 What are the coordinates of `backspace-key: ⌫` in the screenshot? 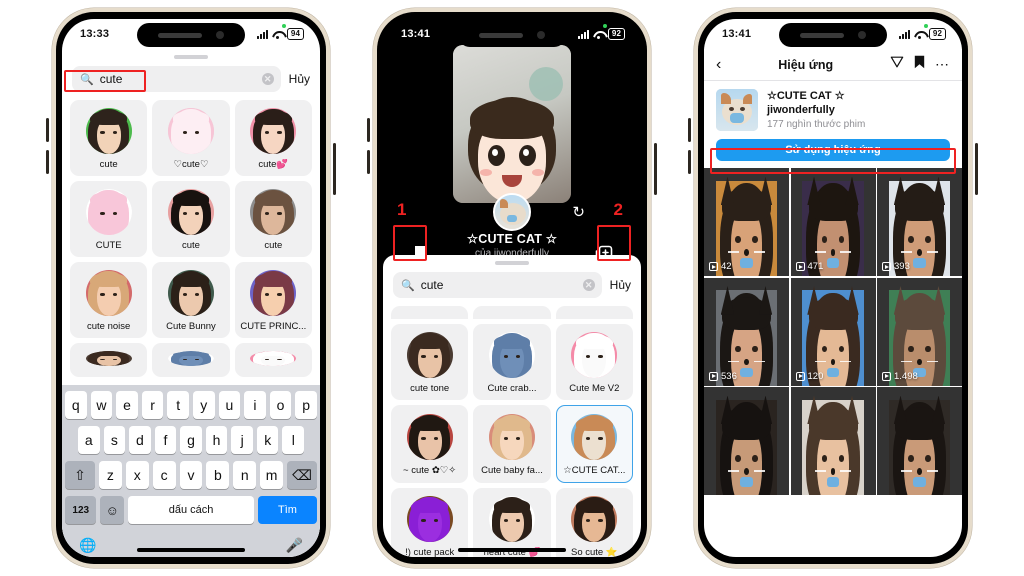 It's located at (302, 475).